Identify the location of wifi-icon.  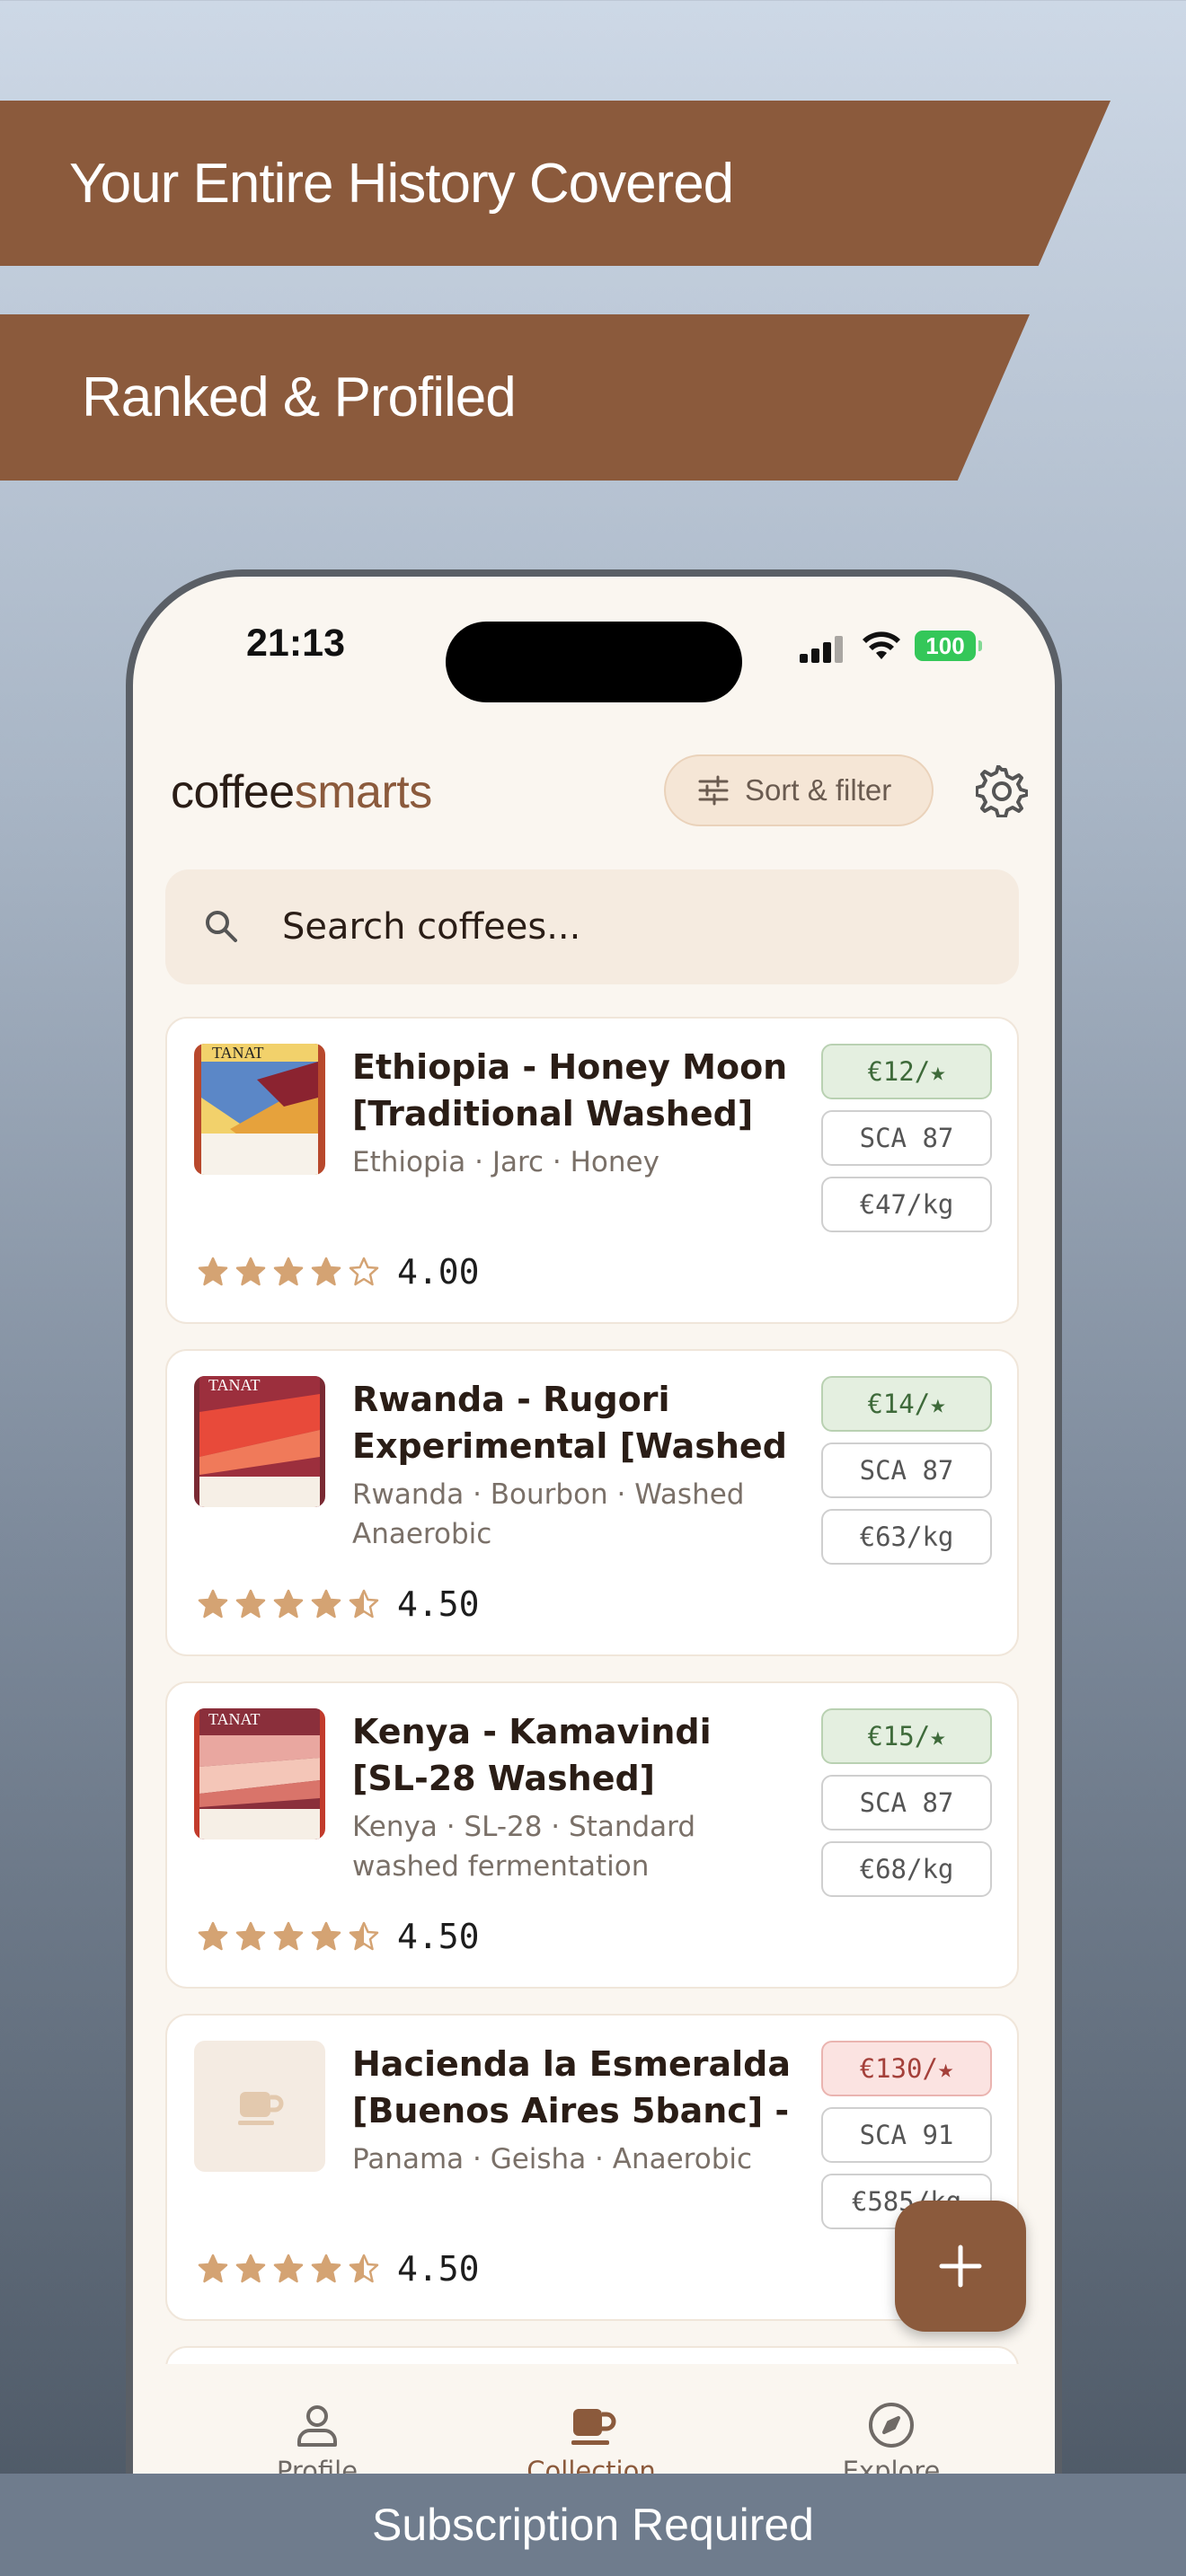
(881, 645).